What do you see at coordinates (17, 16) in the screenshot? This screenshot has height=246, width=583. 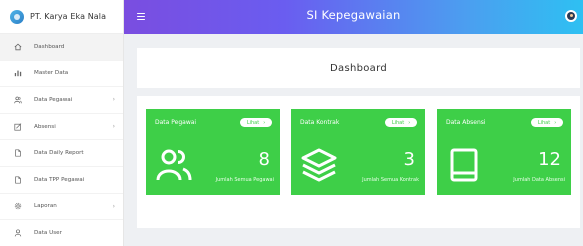 I see `brand-logo-icon` at bounding box center [17, 16].